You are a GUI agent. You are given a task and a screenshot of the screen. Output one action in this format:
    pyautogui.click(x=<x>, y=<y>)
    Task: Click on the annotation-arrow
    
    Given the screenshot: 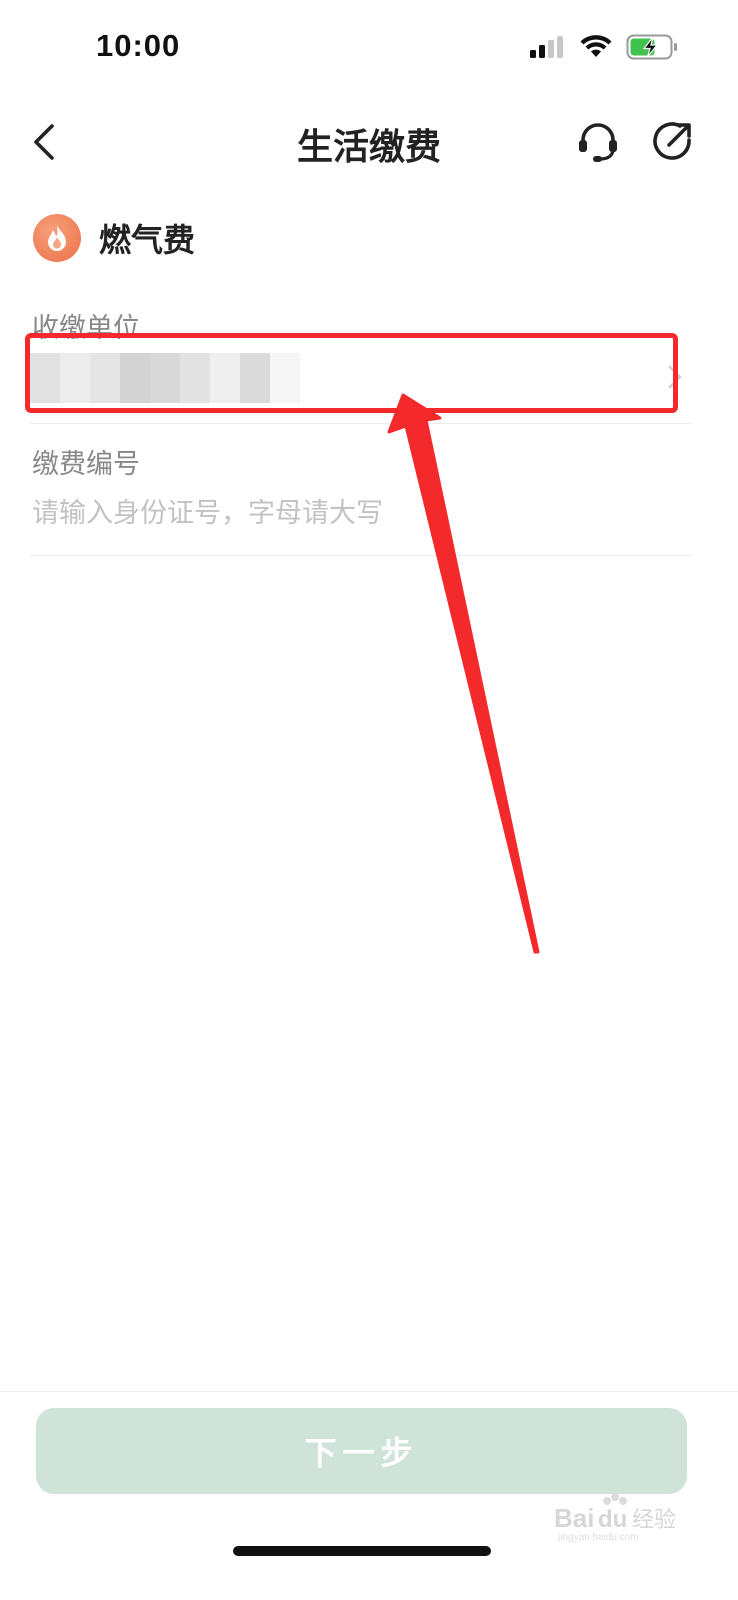 What is the action you would take?
    pyautogui.click(x=463, y=673)
    